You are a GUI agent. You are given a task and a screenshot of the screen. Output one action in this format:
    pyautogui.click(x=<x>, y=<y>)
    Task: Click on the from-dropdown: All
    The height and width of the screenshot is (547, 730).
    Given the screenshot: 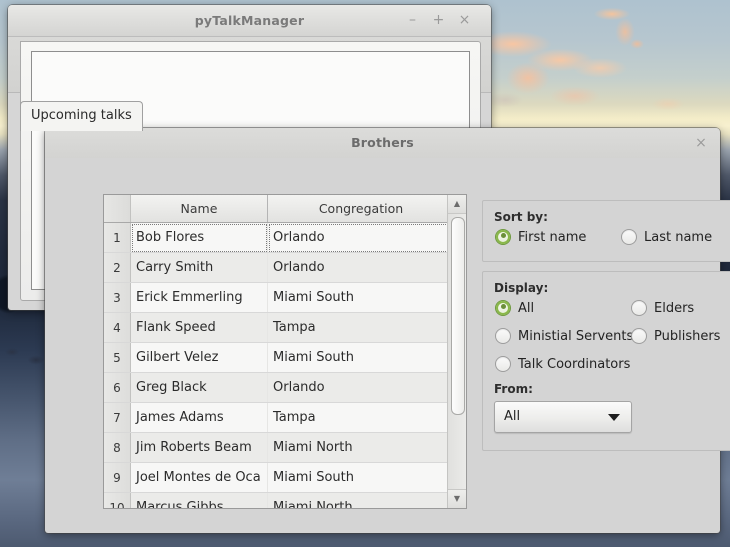 What is the action you would take?
    pyautogui.click(x=563, y=417)
    